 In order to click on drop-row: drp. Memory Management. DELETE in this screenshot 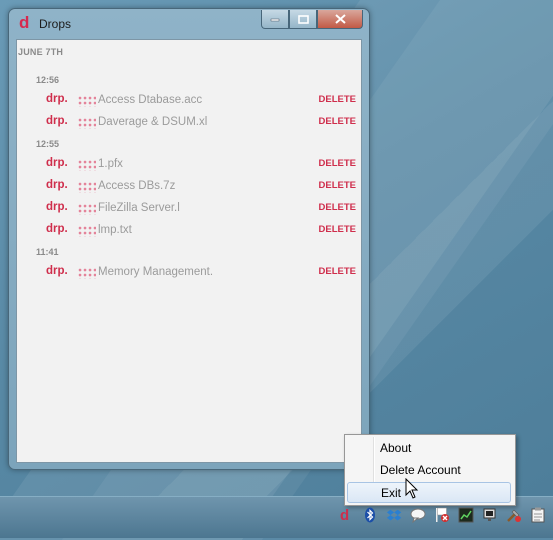, I will do `click(201, 273)`.